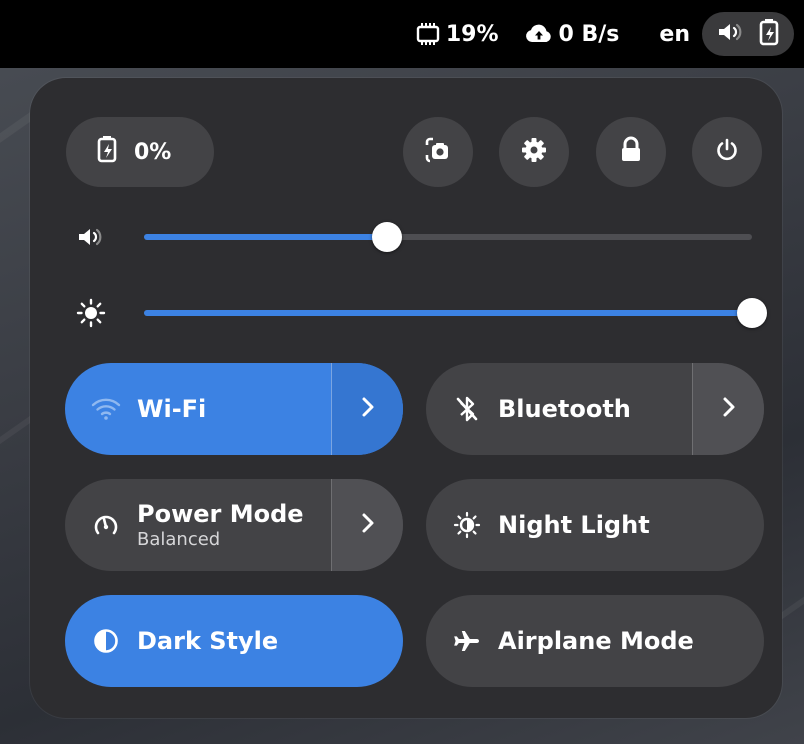  I want to click on cloud-upload-icon, so click(539, 34).